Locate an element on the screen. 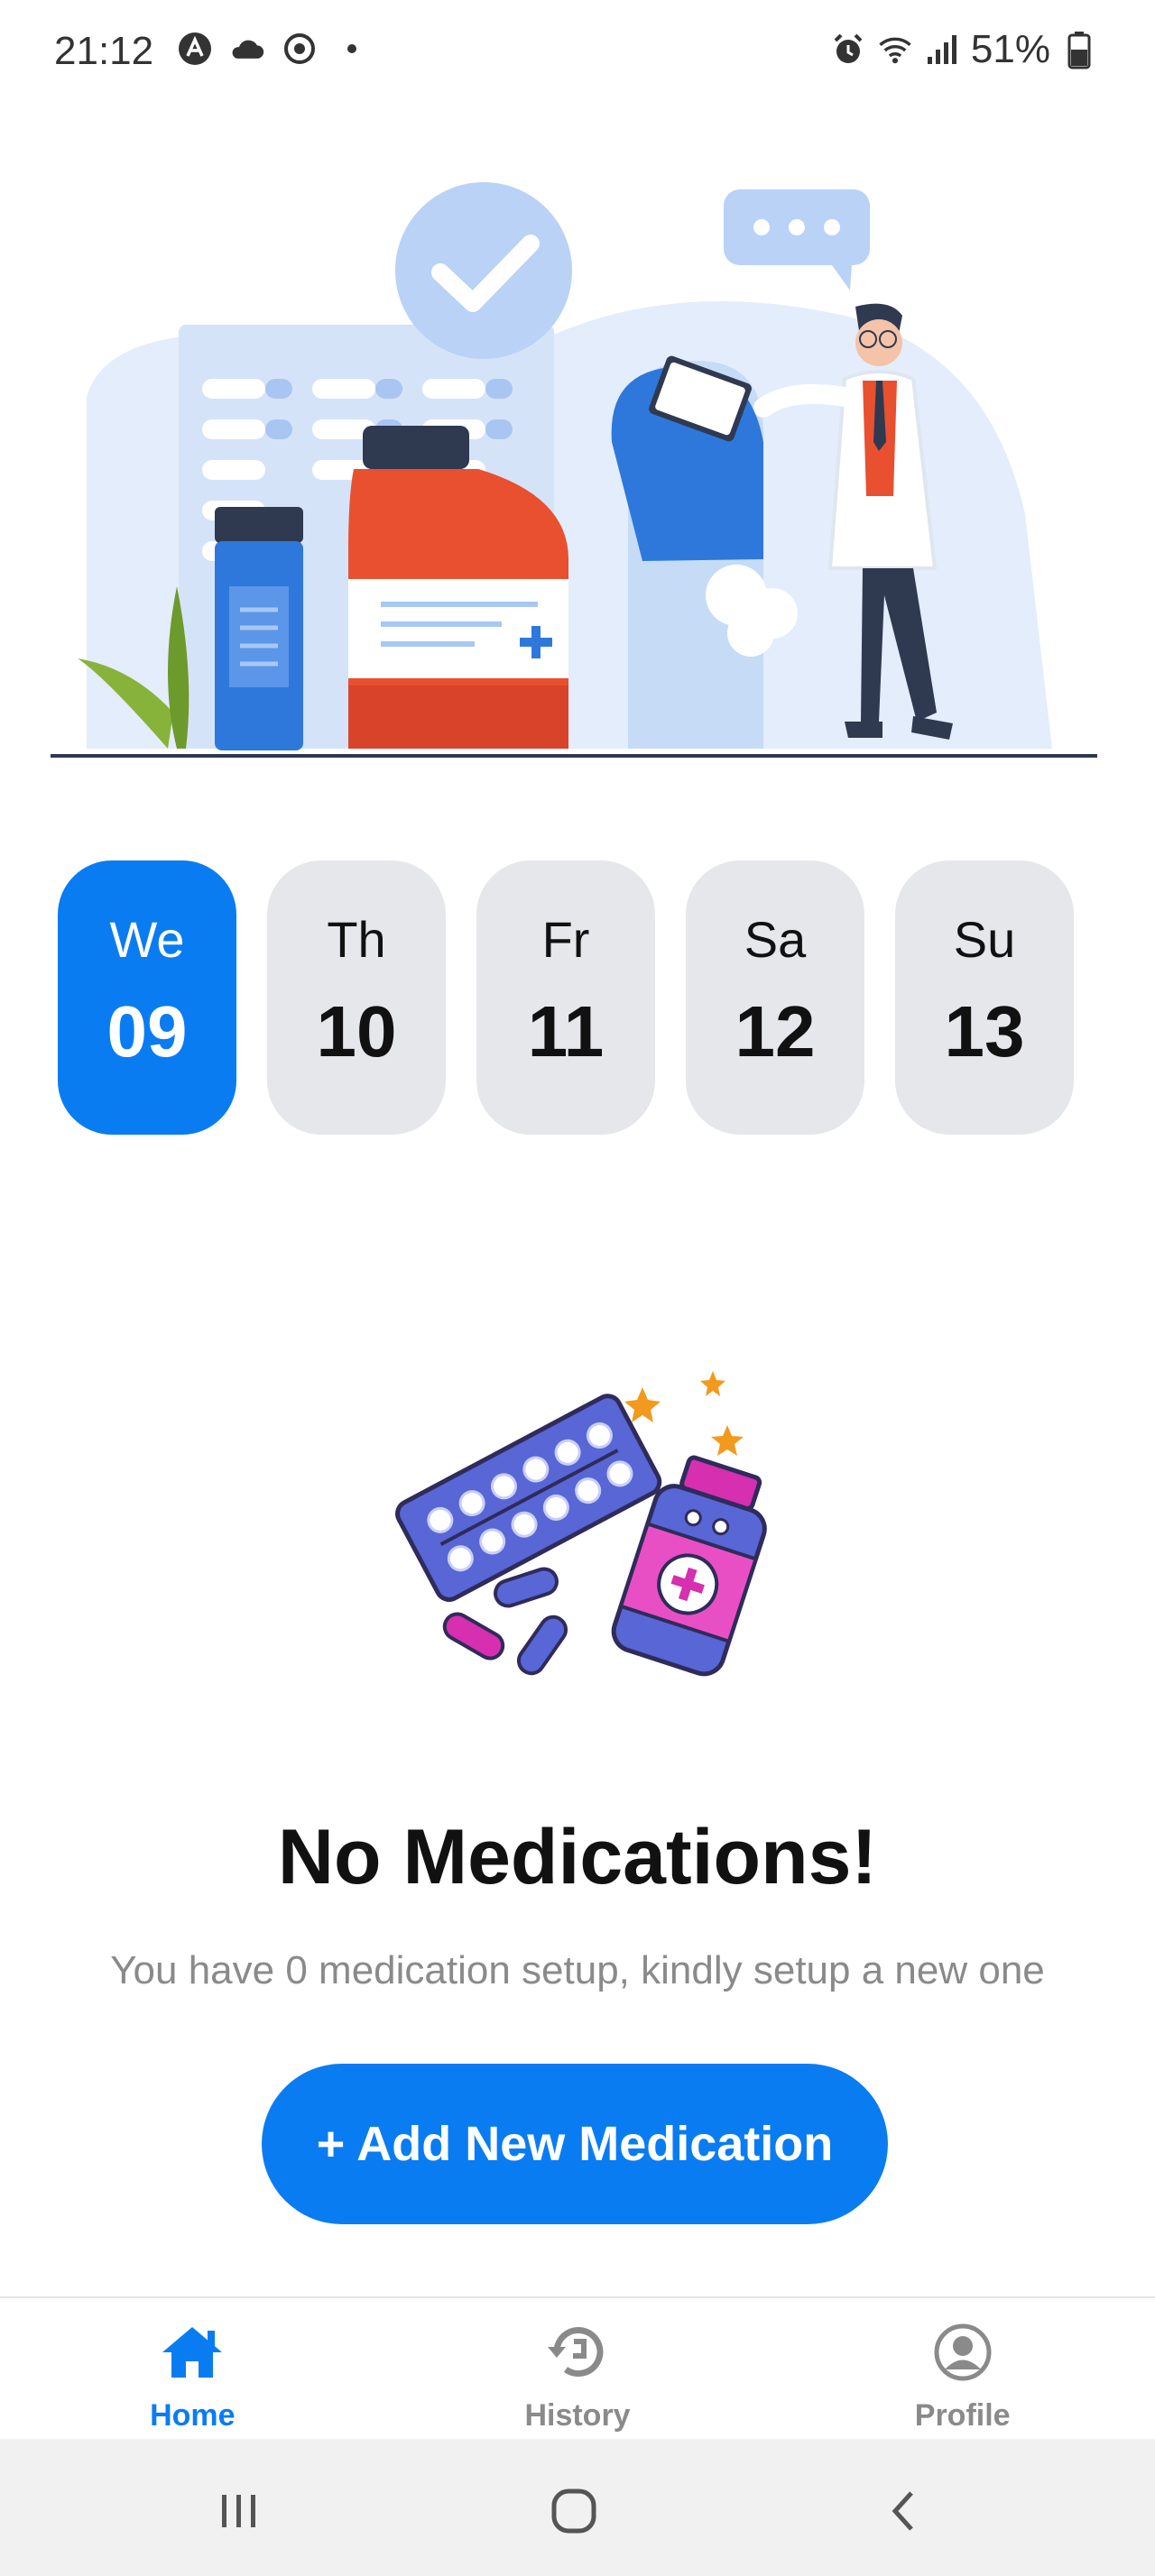  status-bar: 21:12 51% is located at coordinates (577, 54).